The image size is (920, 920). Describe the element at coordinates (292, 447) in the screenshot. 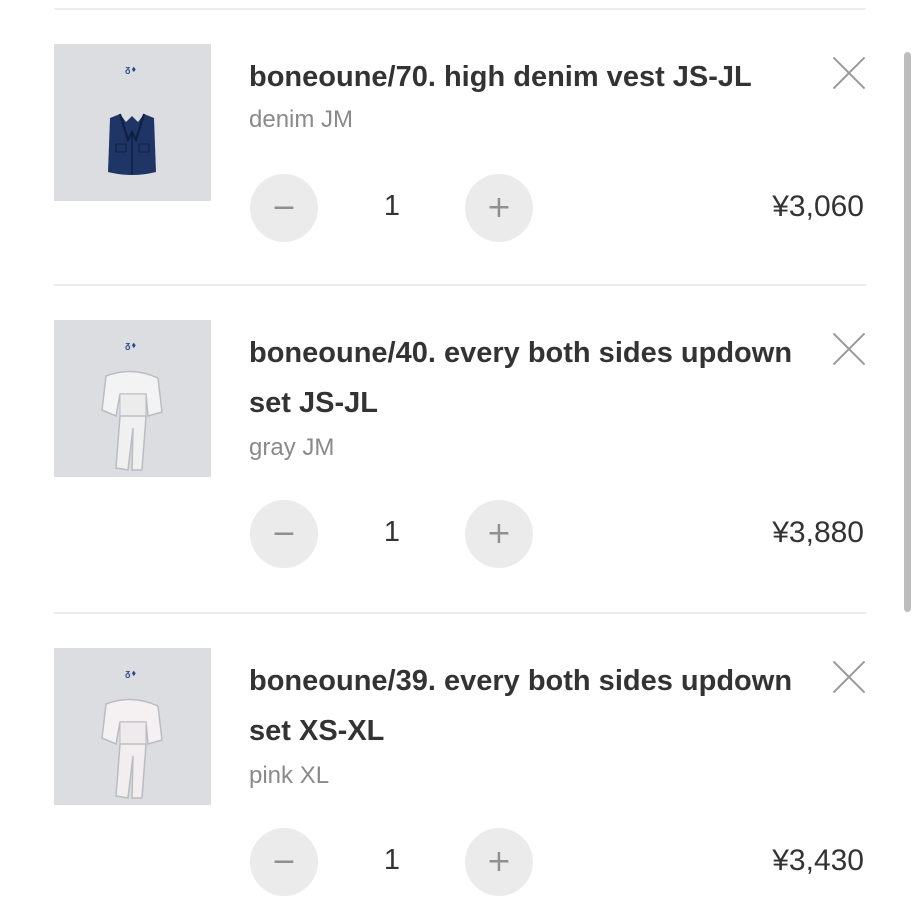

I see `product-variant: gray JM` at that location.